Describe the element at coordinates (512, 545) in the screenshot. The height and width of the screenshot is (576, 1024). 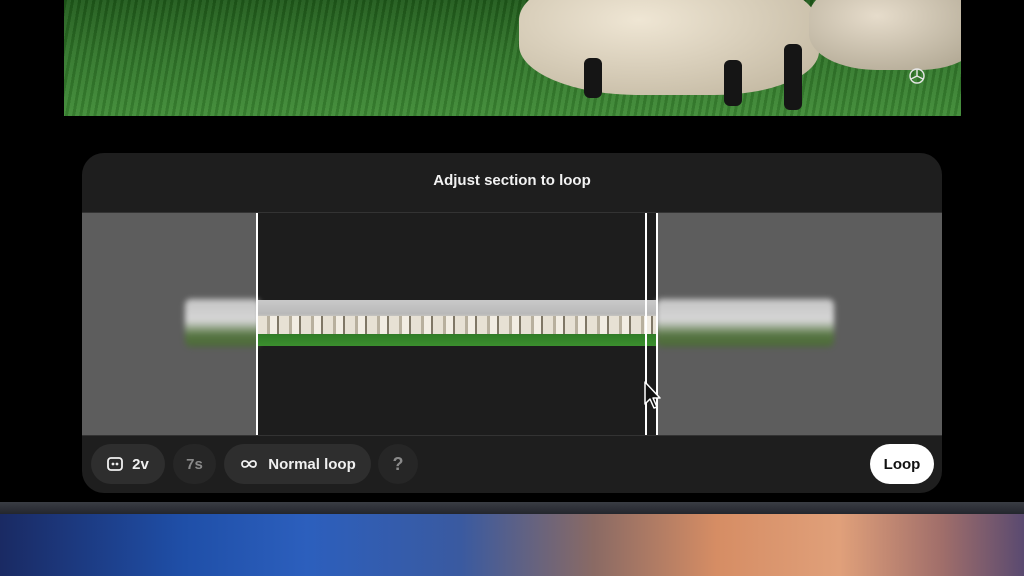
I see `desktop-wallpaper` at that location.